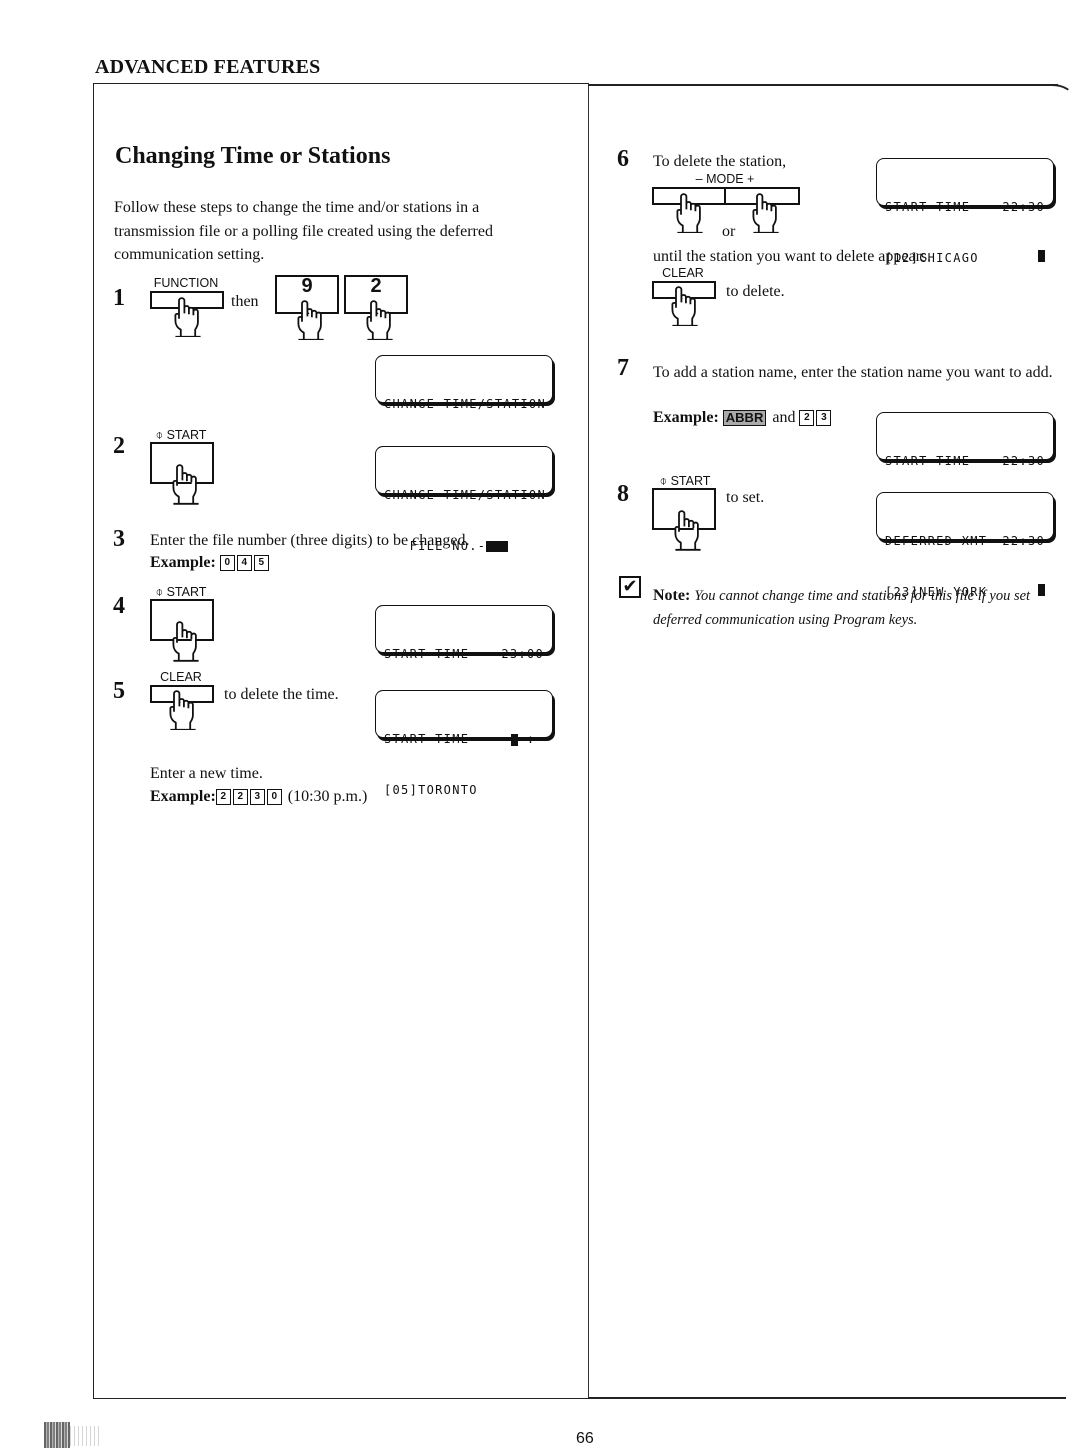 The height and width of the screenshot is (1450, 1080). I want to click on right-panel-bottom-rule, so click(827, 1398).